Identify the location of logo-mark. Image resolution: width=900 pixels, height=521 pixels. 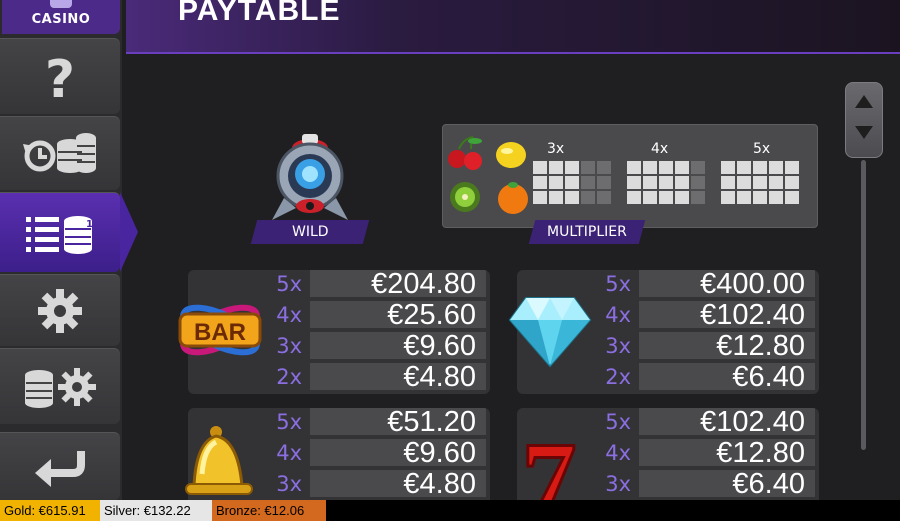
(61, 4).